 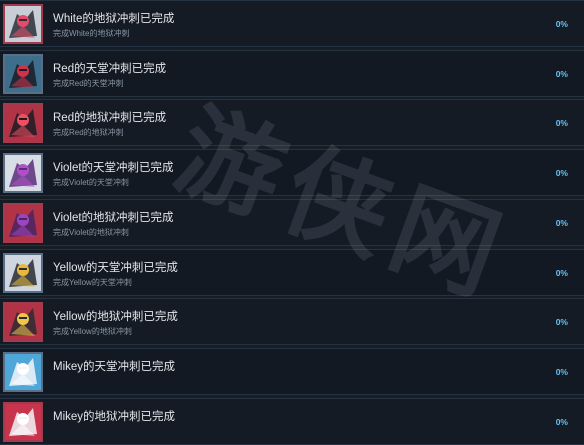 What do you see at coordinates (88, 83) in the screenshot?
I see `achievement-description: 完成Red的天堂冲刺` at bounding box center [88, 83].